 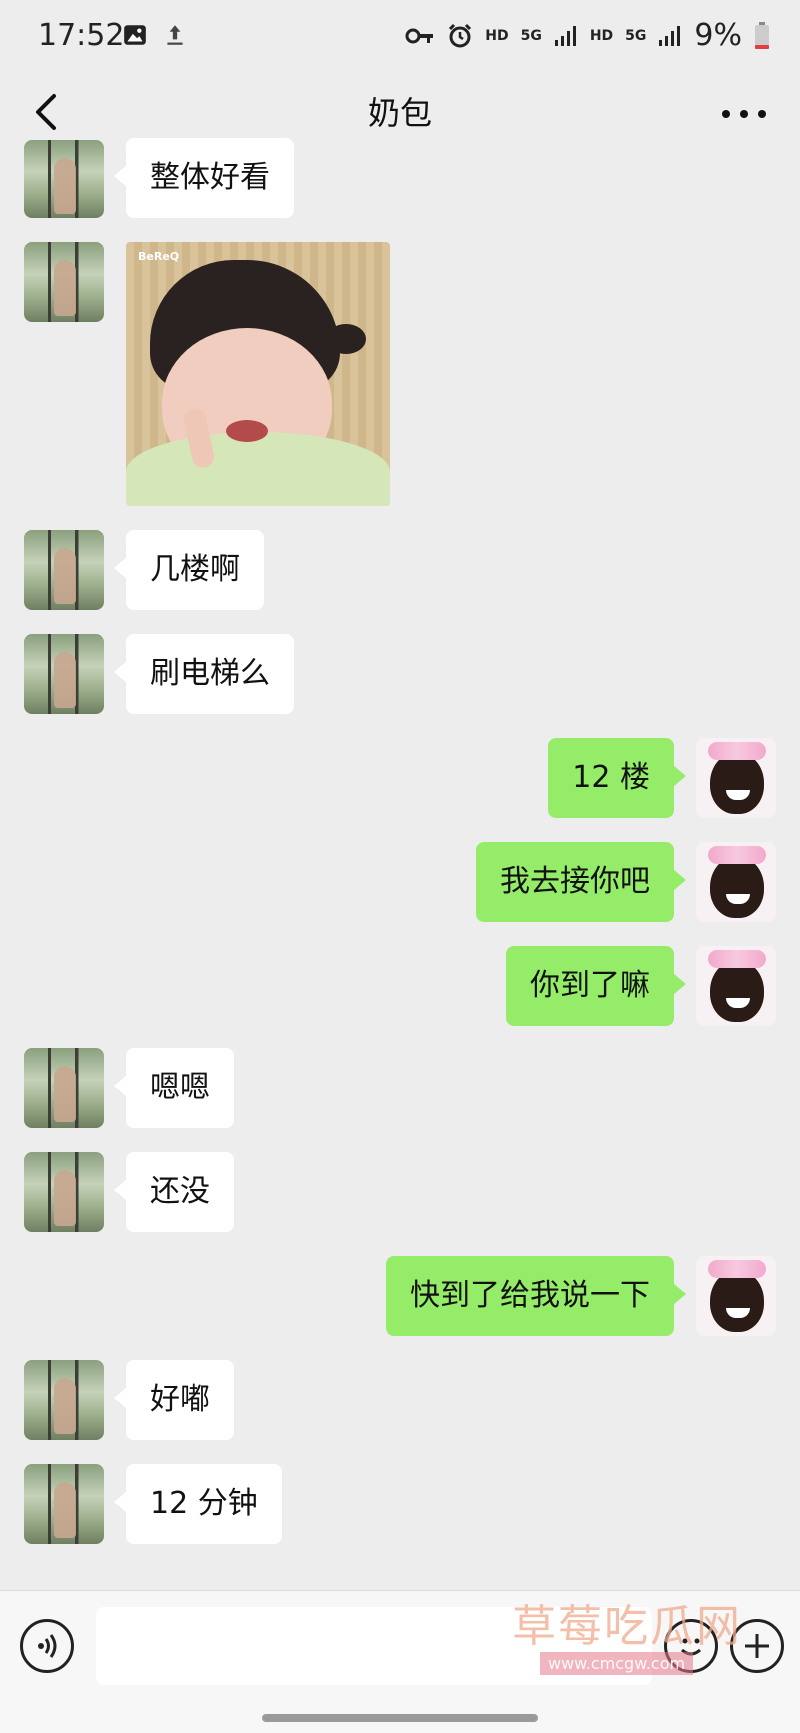 I want to click on gallery-icon, so click(x=135, y=35).